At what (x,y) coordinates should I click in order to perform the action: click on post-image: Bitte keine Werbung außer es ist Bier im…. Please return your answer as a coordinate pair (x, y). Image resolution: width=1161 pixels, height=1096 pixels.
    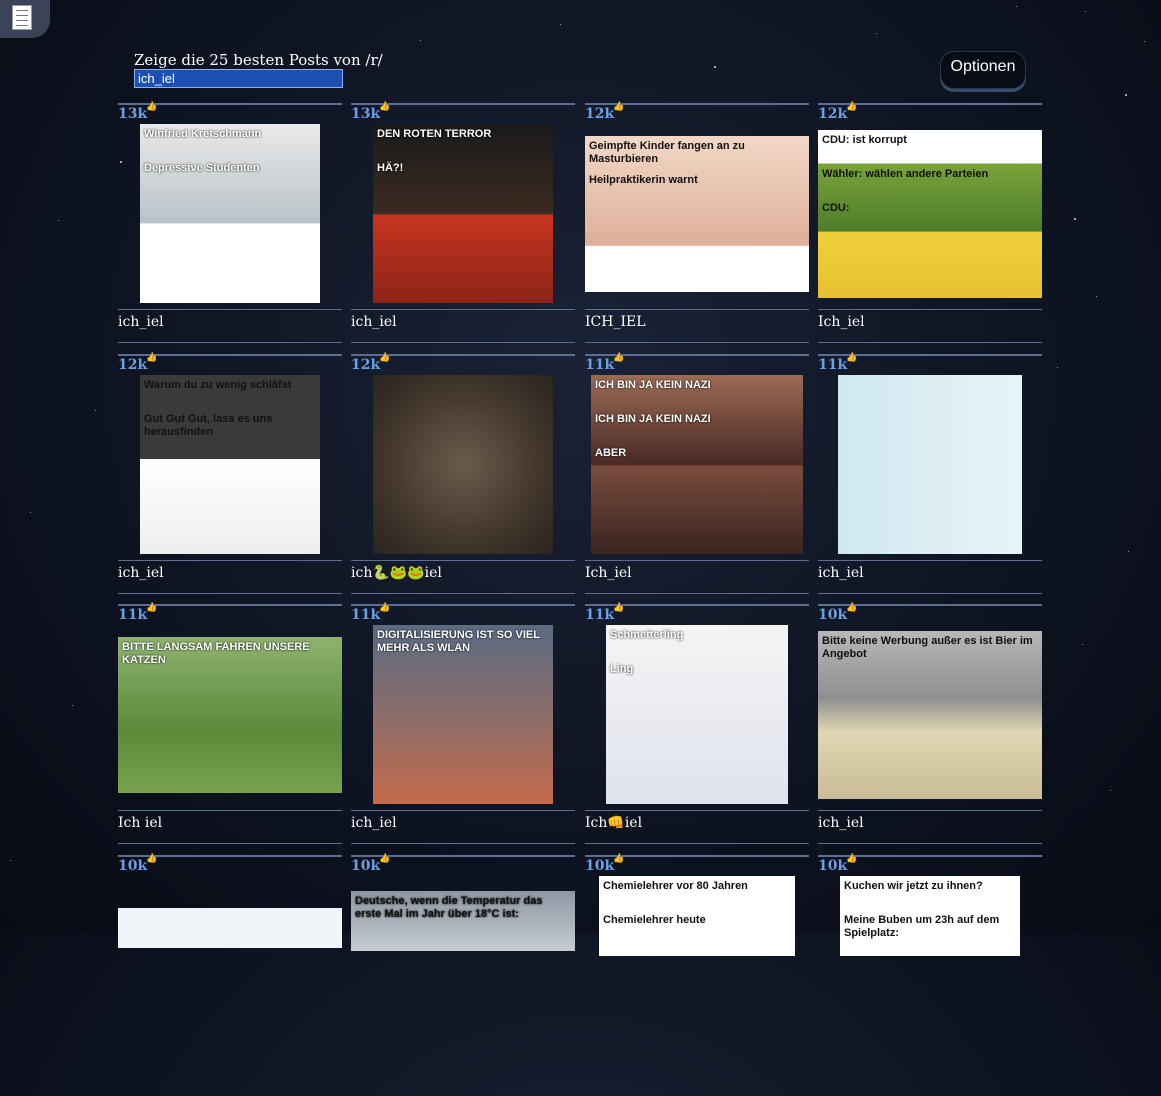
    Looking at the image, I should click on (930, 715).